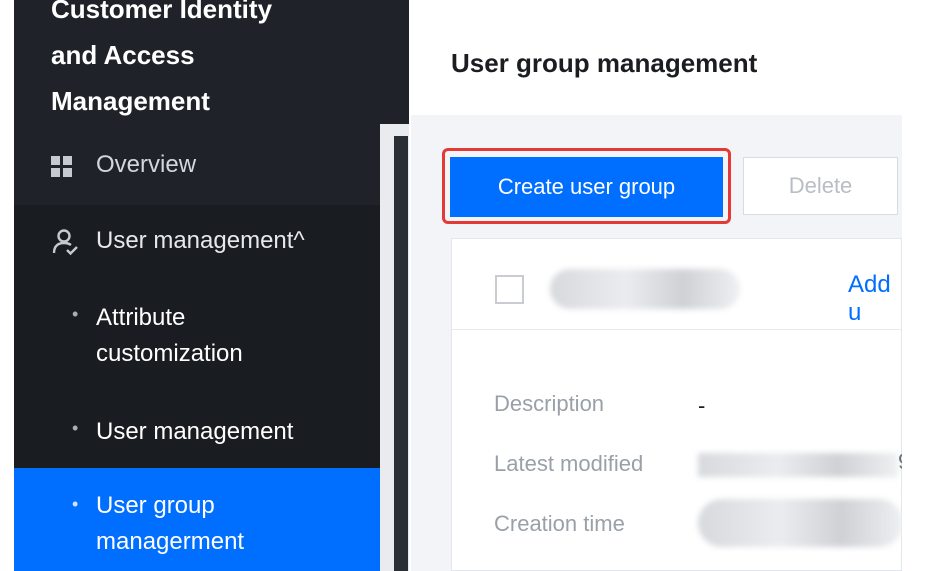  Describe the element at coordinates (586, 187) in the screenshot. I see `create-user-group-button: Create user group` at that location.